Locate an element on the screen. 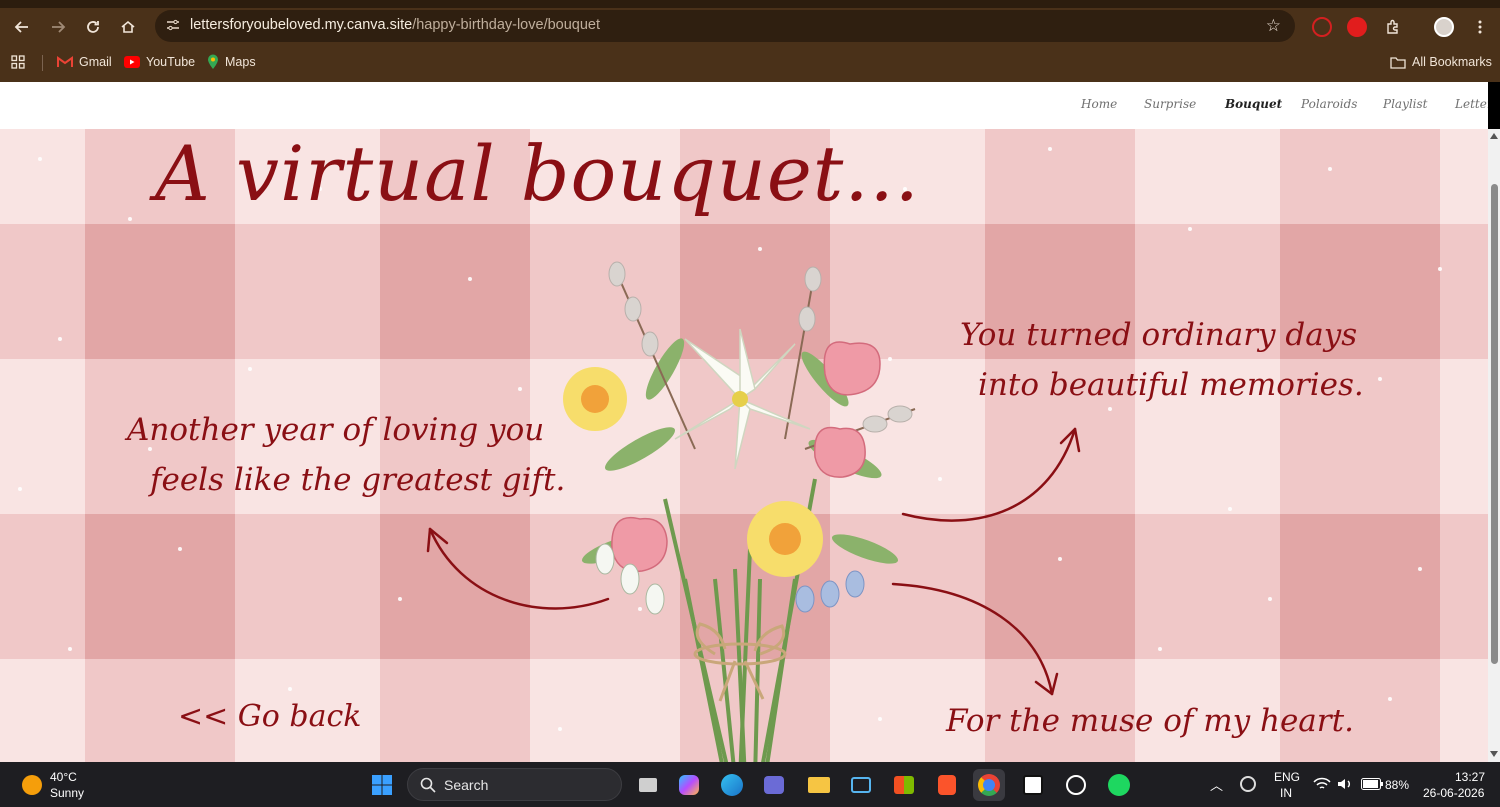 The image size is (1500, 807). forward-icon is located at coordinates (58, 27).